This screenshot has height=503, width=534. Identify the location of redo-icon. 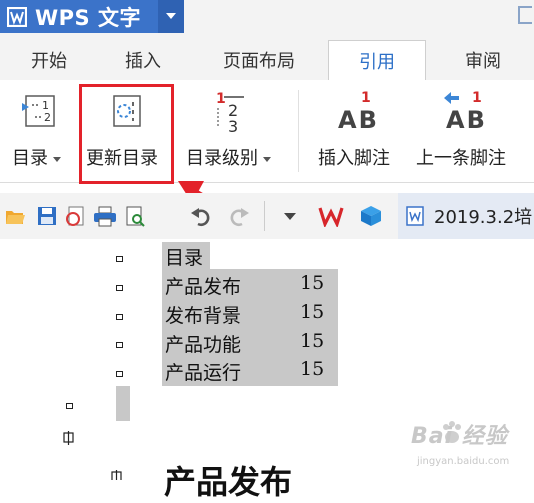
(239, 216).